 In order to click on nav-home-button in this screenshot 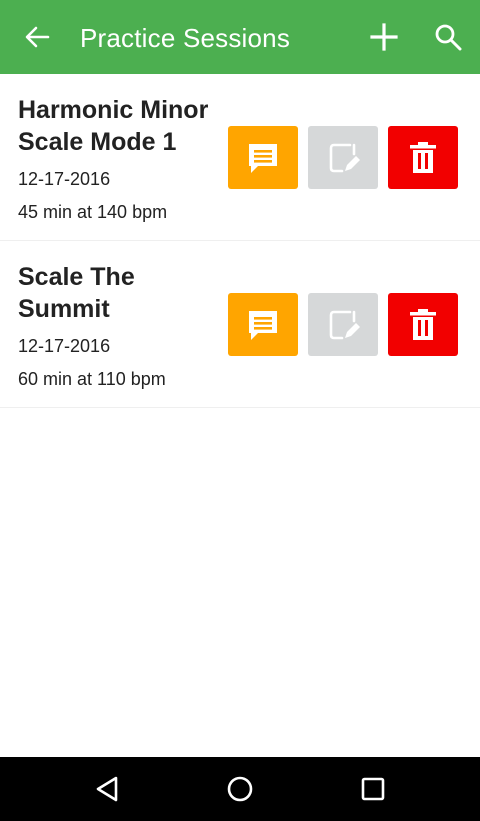, I will do `click(240, 789)`.